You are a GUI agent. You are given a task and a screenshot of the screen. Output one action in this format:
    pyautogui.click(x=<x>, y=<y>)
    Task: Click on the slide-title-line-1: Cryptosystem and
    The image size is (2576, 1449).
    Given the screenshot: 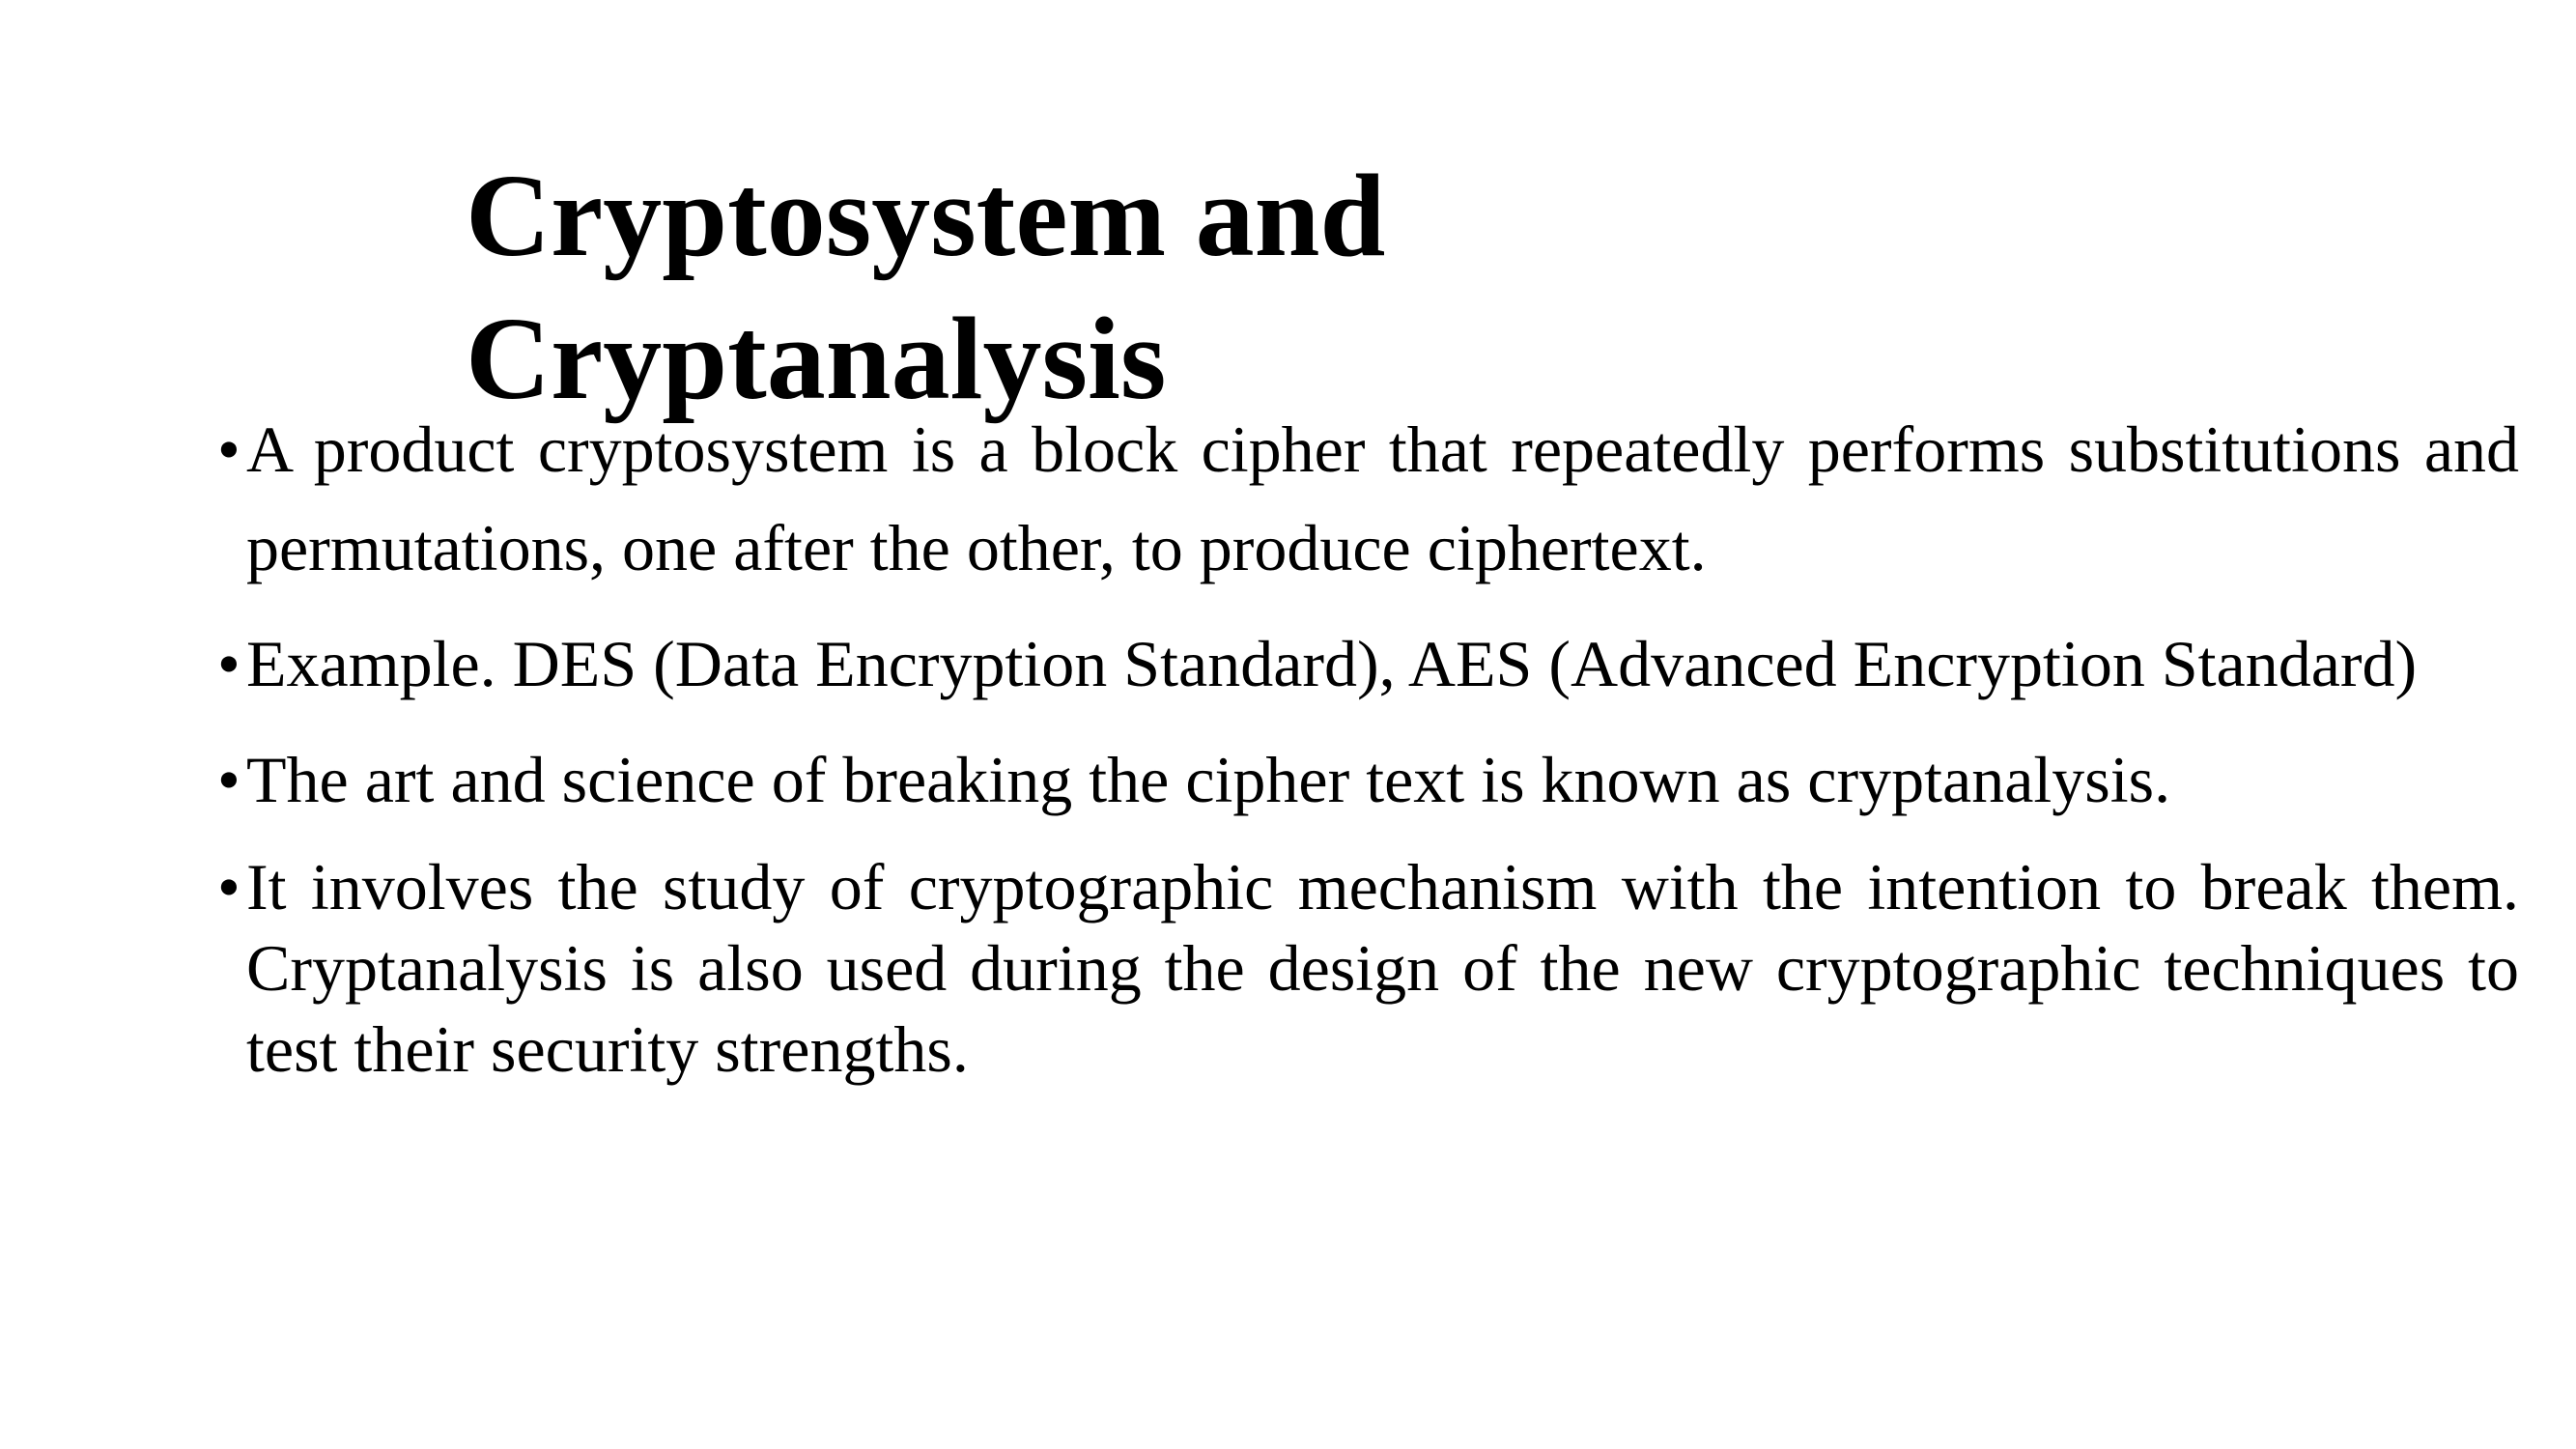 What is the action you would take?
    pyautogui.click(x=926, y=216)
    